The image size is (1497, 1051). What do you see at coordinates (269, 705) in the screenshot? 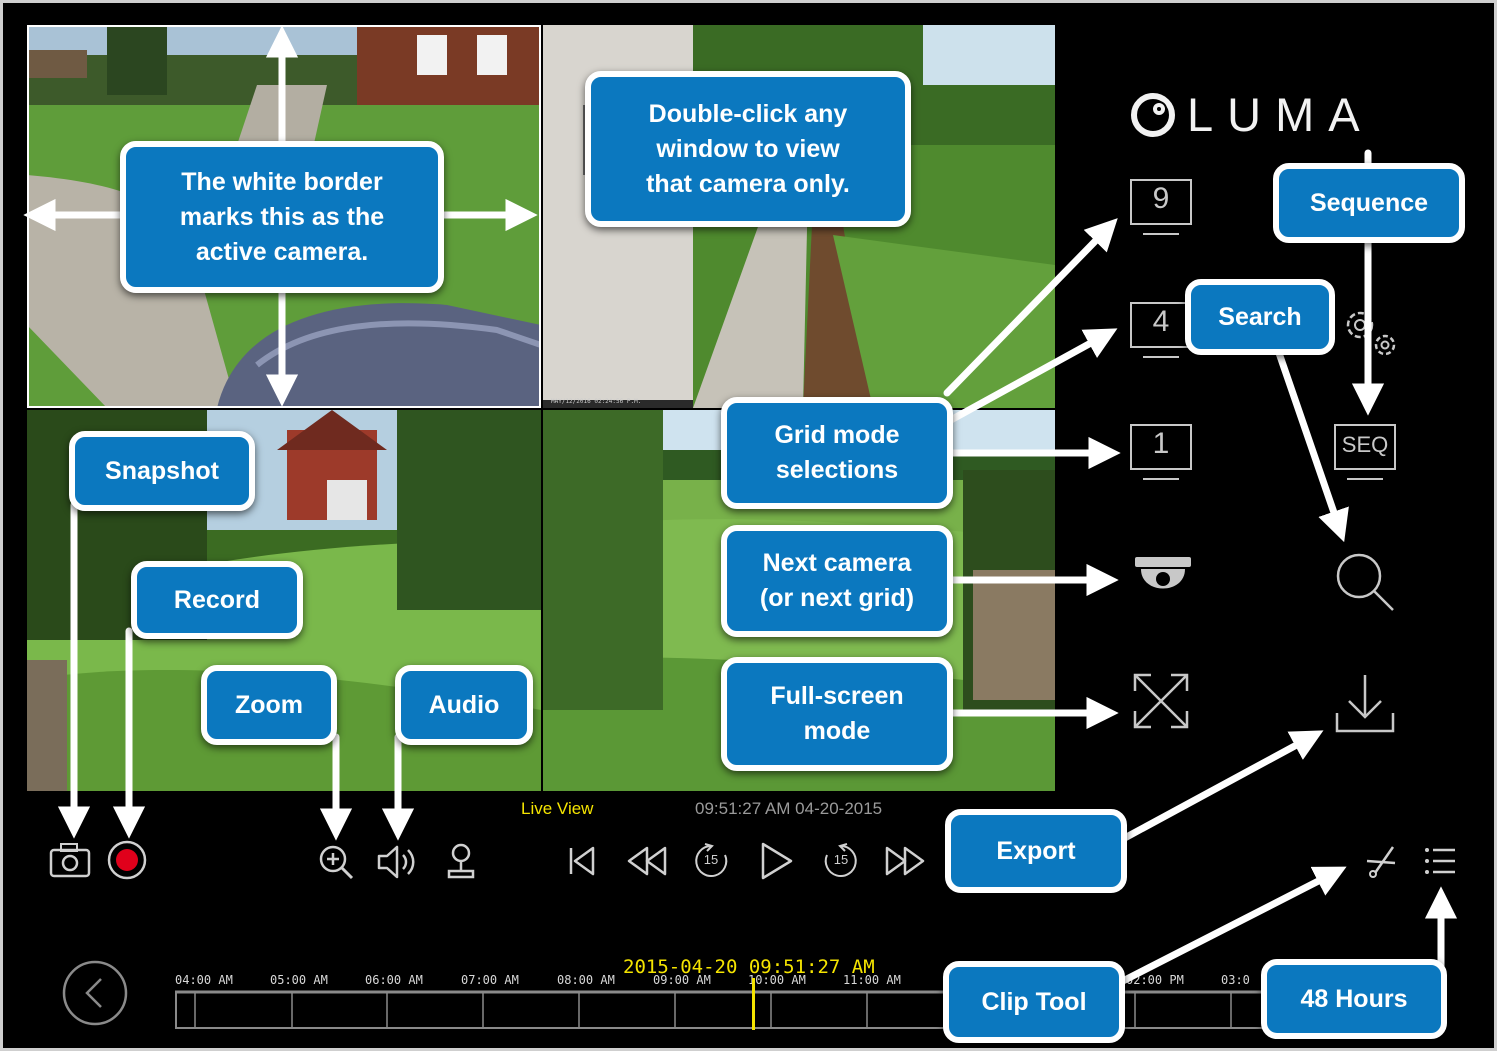
I see `callout-zoom: Zoom` at bounding box center [269, 705].